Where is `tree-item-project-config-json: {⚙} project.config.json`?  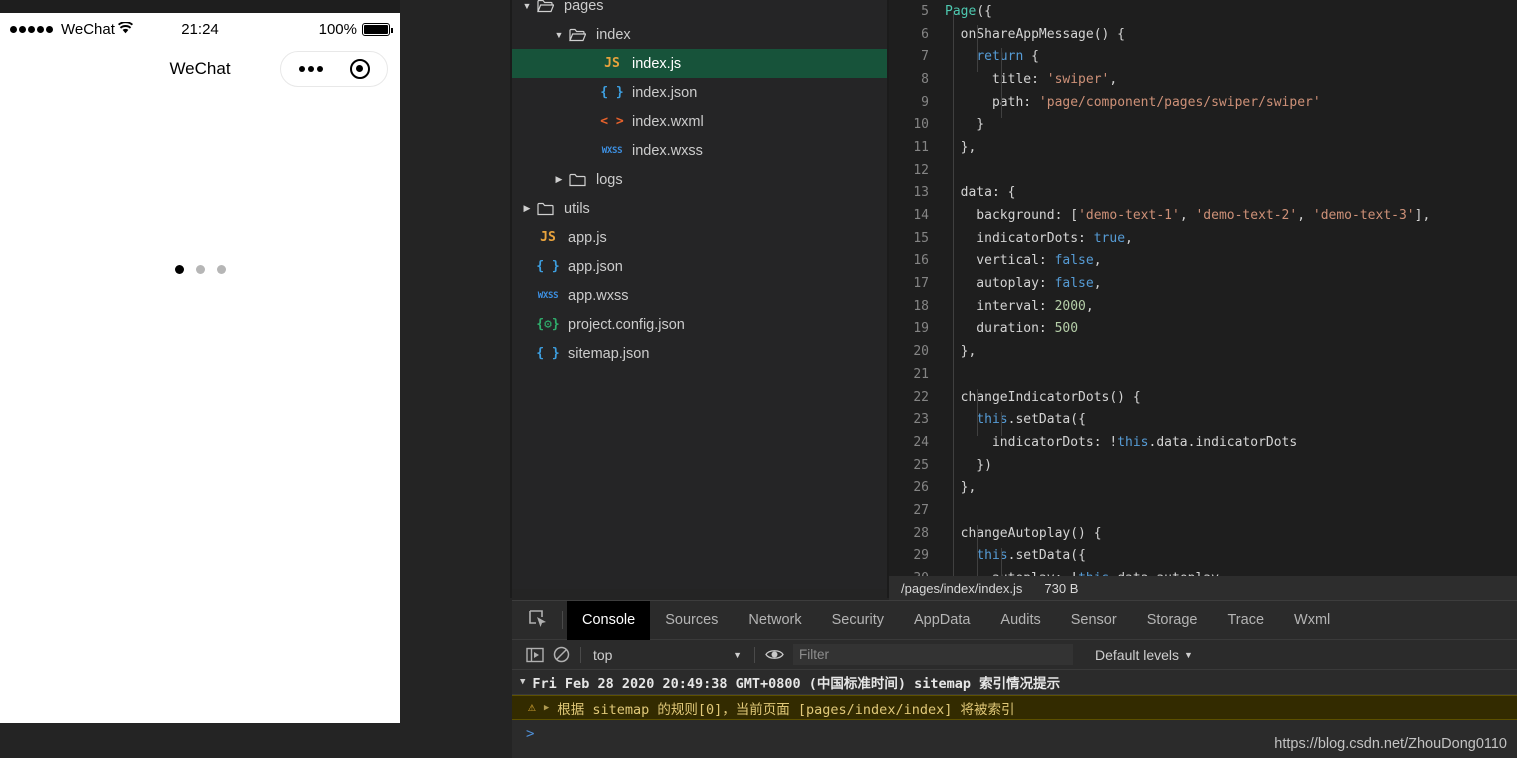 tree-item-project-config-json: {⚙} project.config.json is located at coordinates (699, 324).